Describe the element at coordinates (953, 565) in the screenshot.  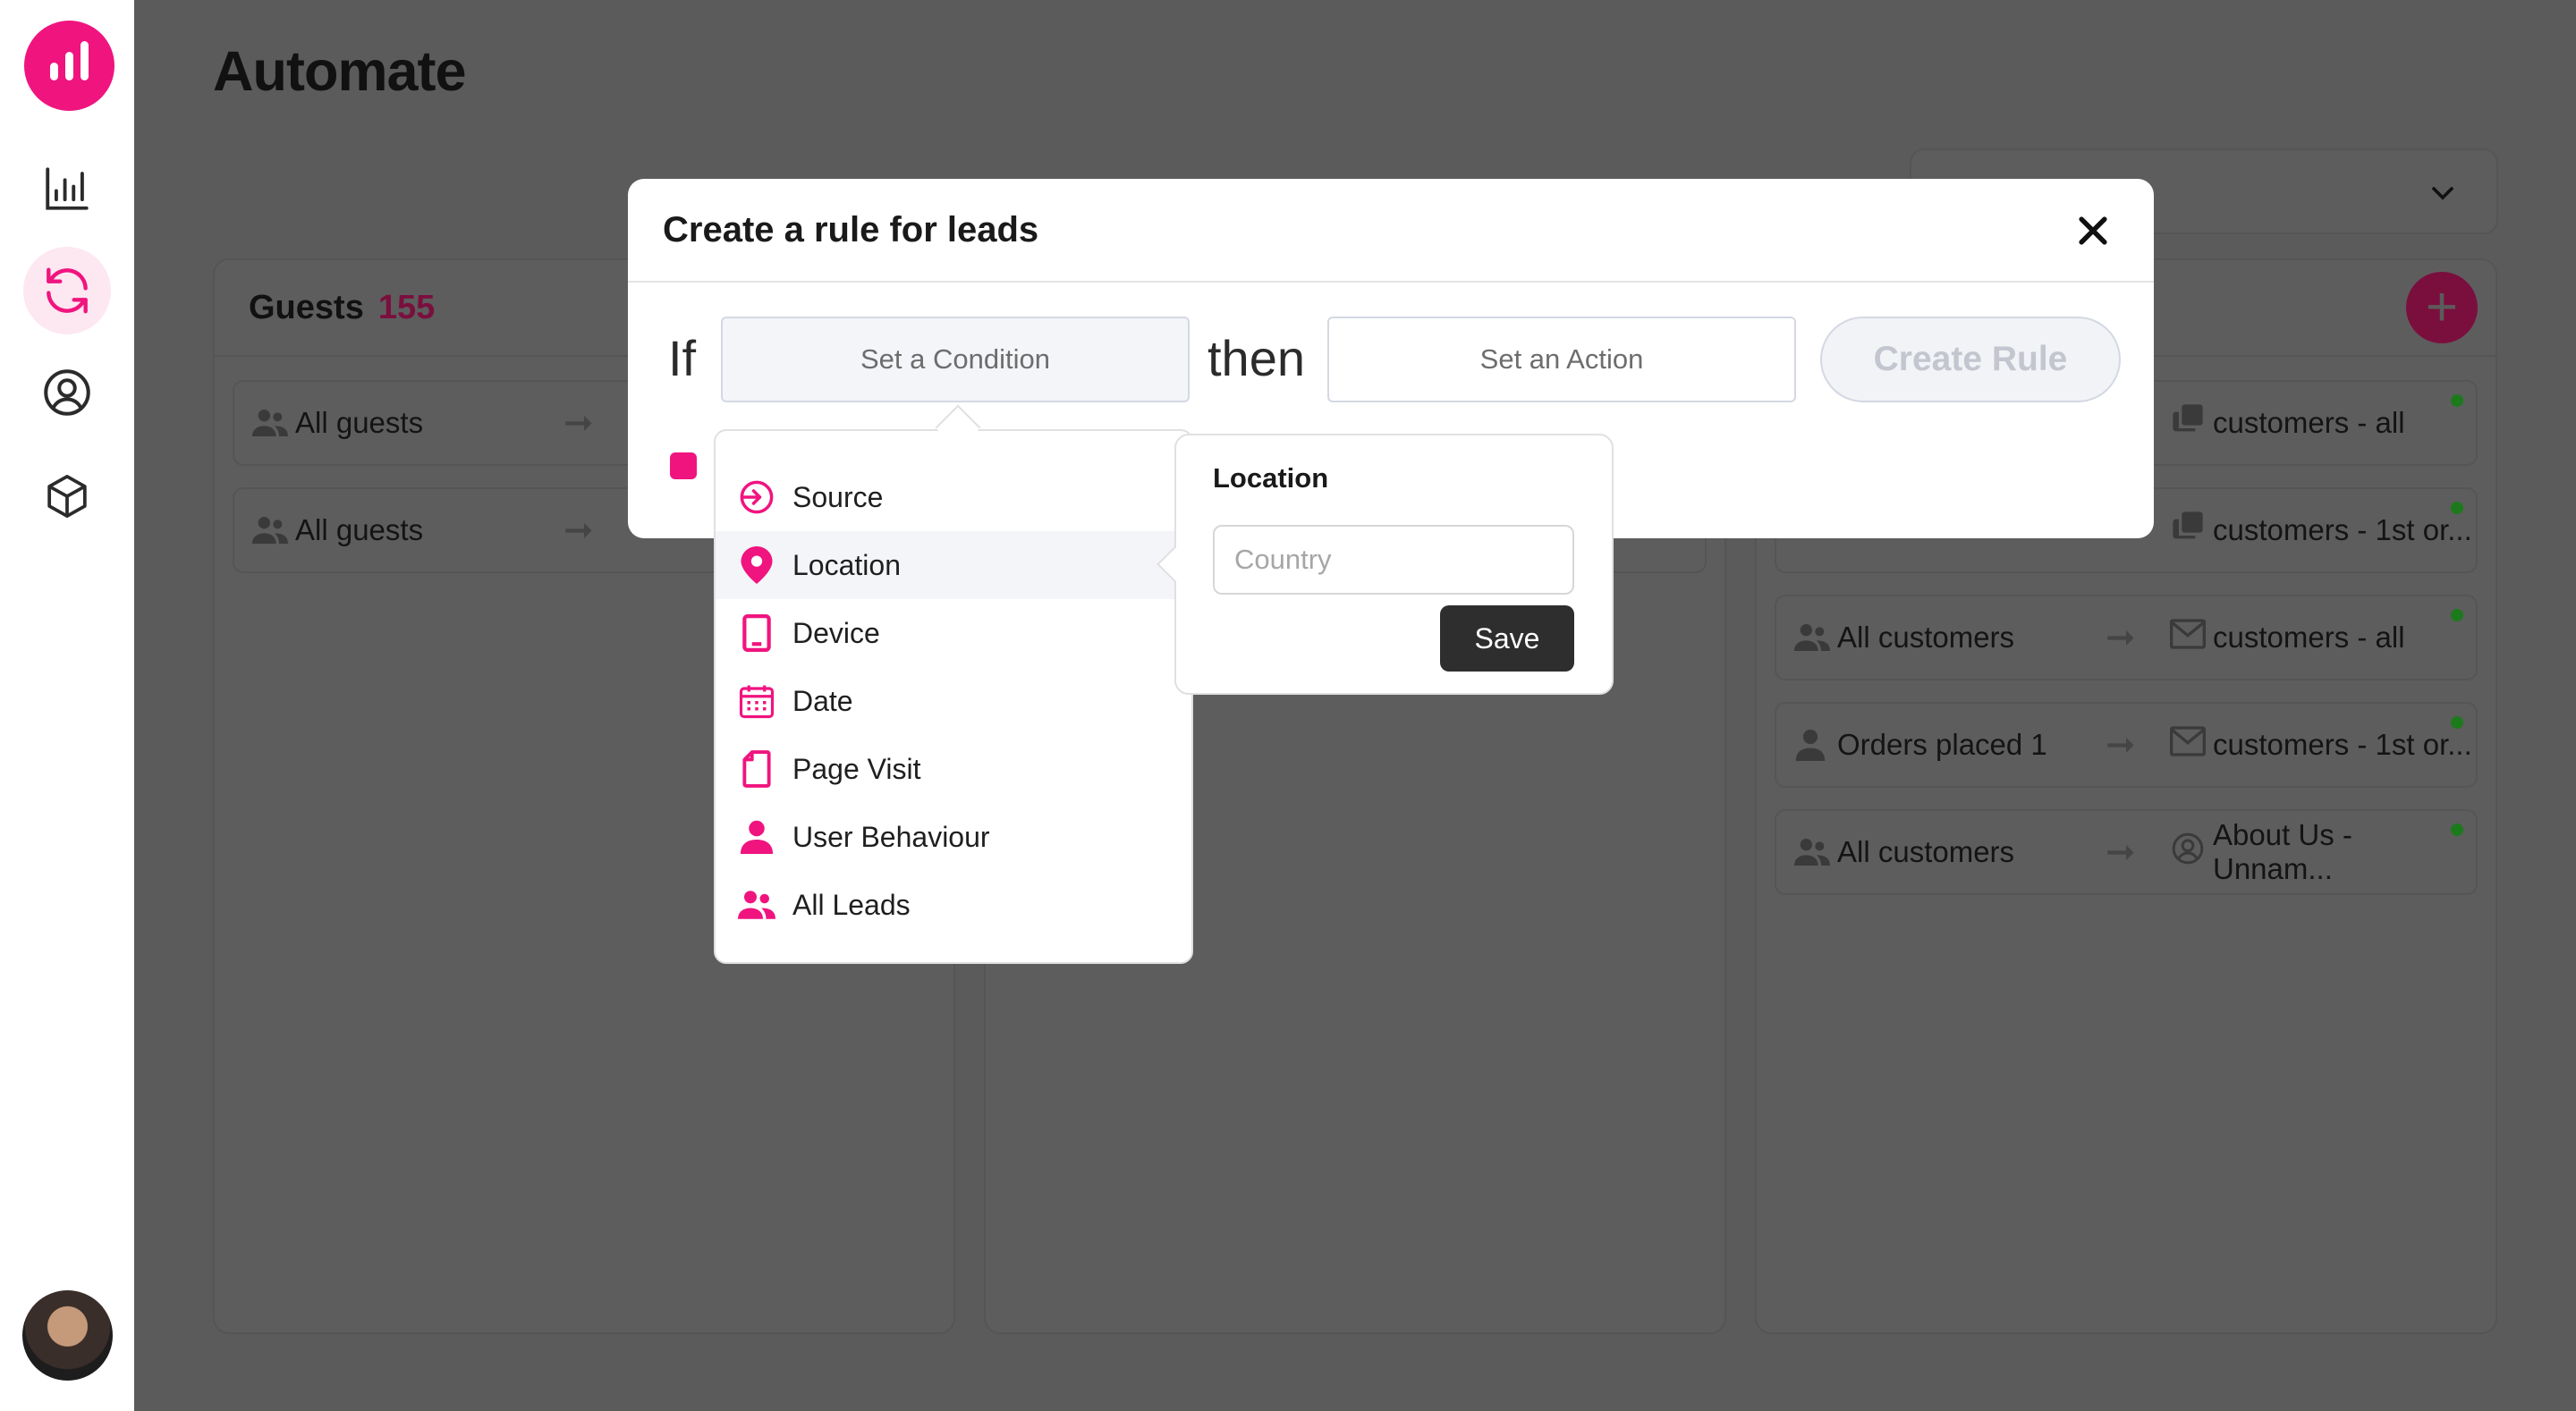
I see `menu-item-location: Location` at that location.